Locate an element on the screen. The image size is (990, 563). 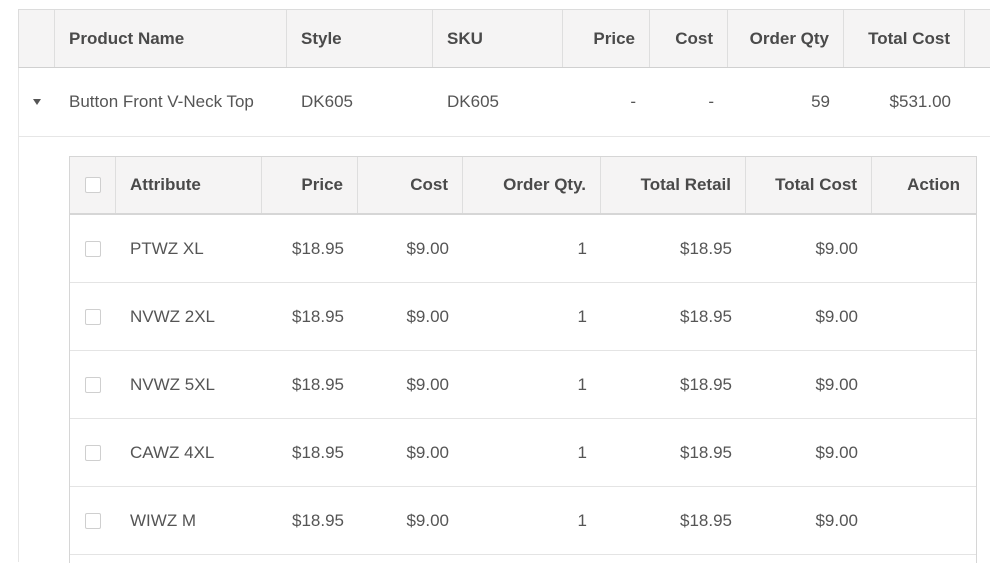
caret-down-icon is located at coordinates (37, 102).